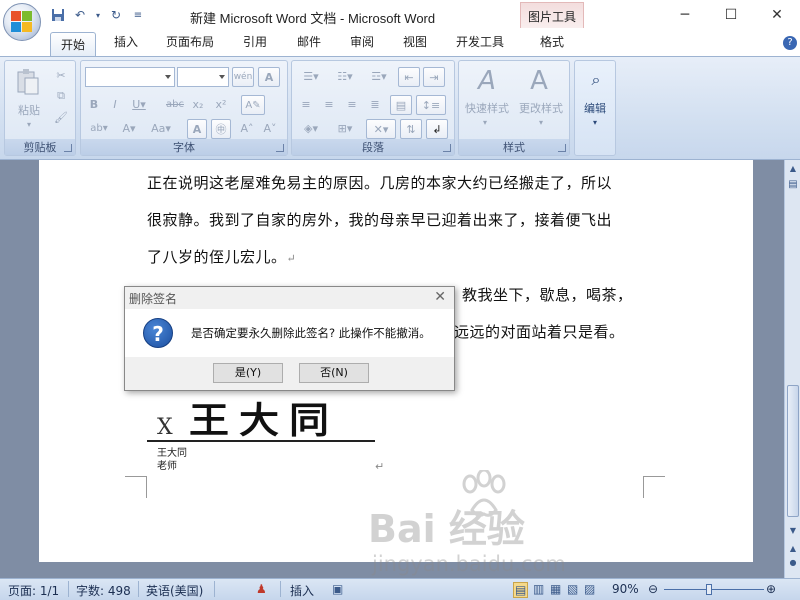  What do you see at coordinates (415, 41) in the screenshot?
I see `tab-view: 视图` at bounding box center [415, 41].